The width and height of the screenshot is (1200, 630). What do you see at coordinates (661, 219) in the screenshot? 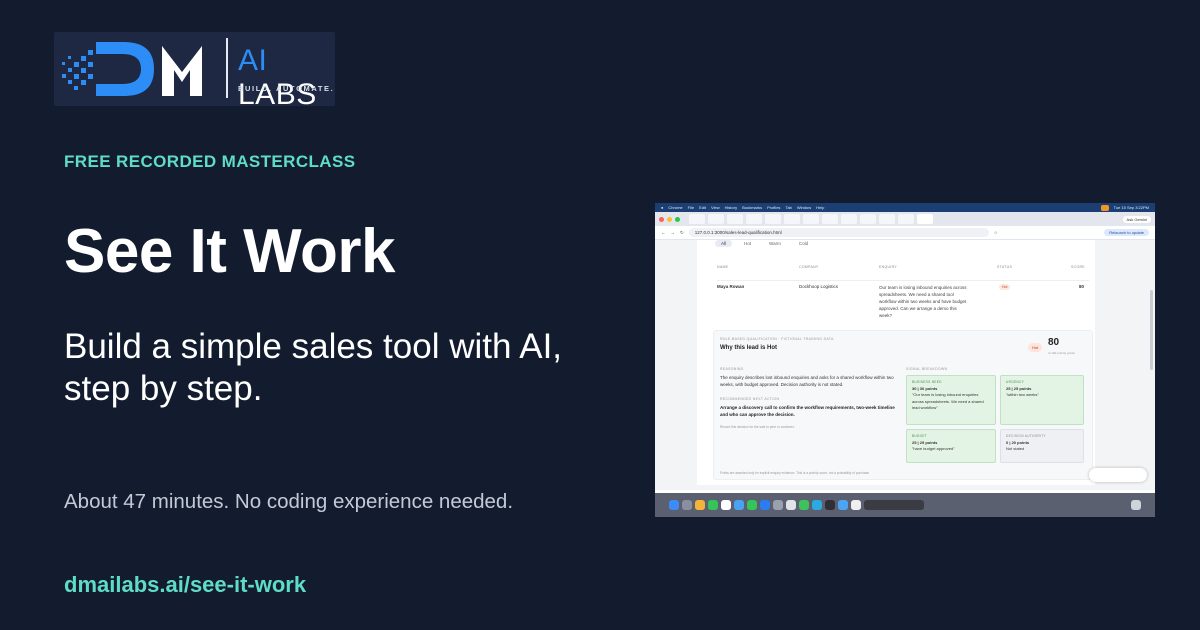
I see `close-icon` at bounding box center [661, 219].